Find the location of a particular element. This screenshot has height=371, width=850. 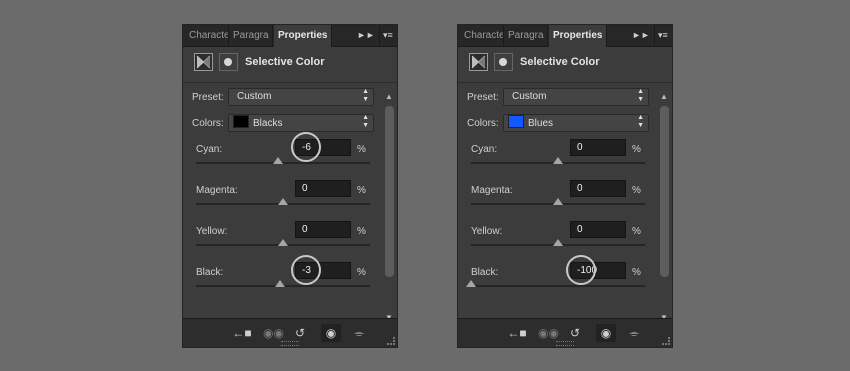

cyan-value-field: 0 is located at coordinates (598, 147).